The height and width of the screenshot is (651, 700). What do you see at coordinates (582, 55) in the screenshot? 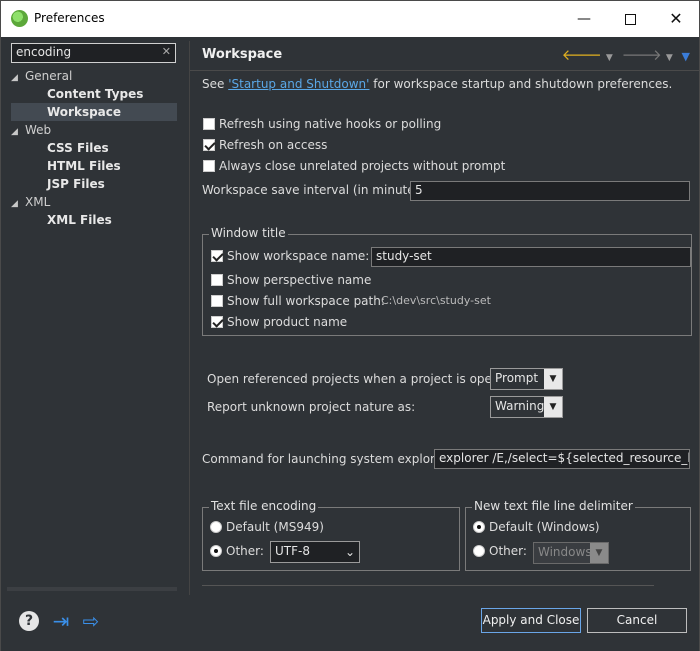
I see `back-arrow-icon: 🡐` at bounding box center [582, 55].